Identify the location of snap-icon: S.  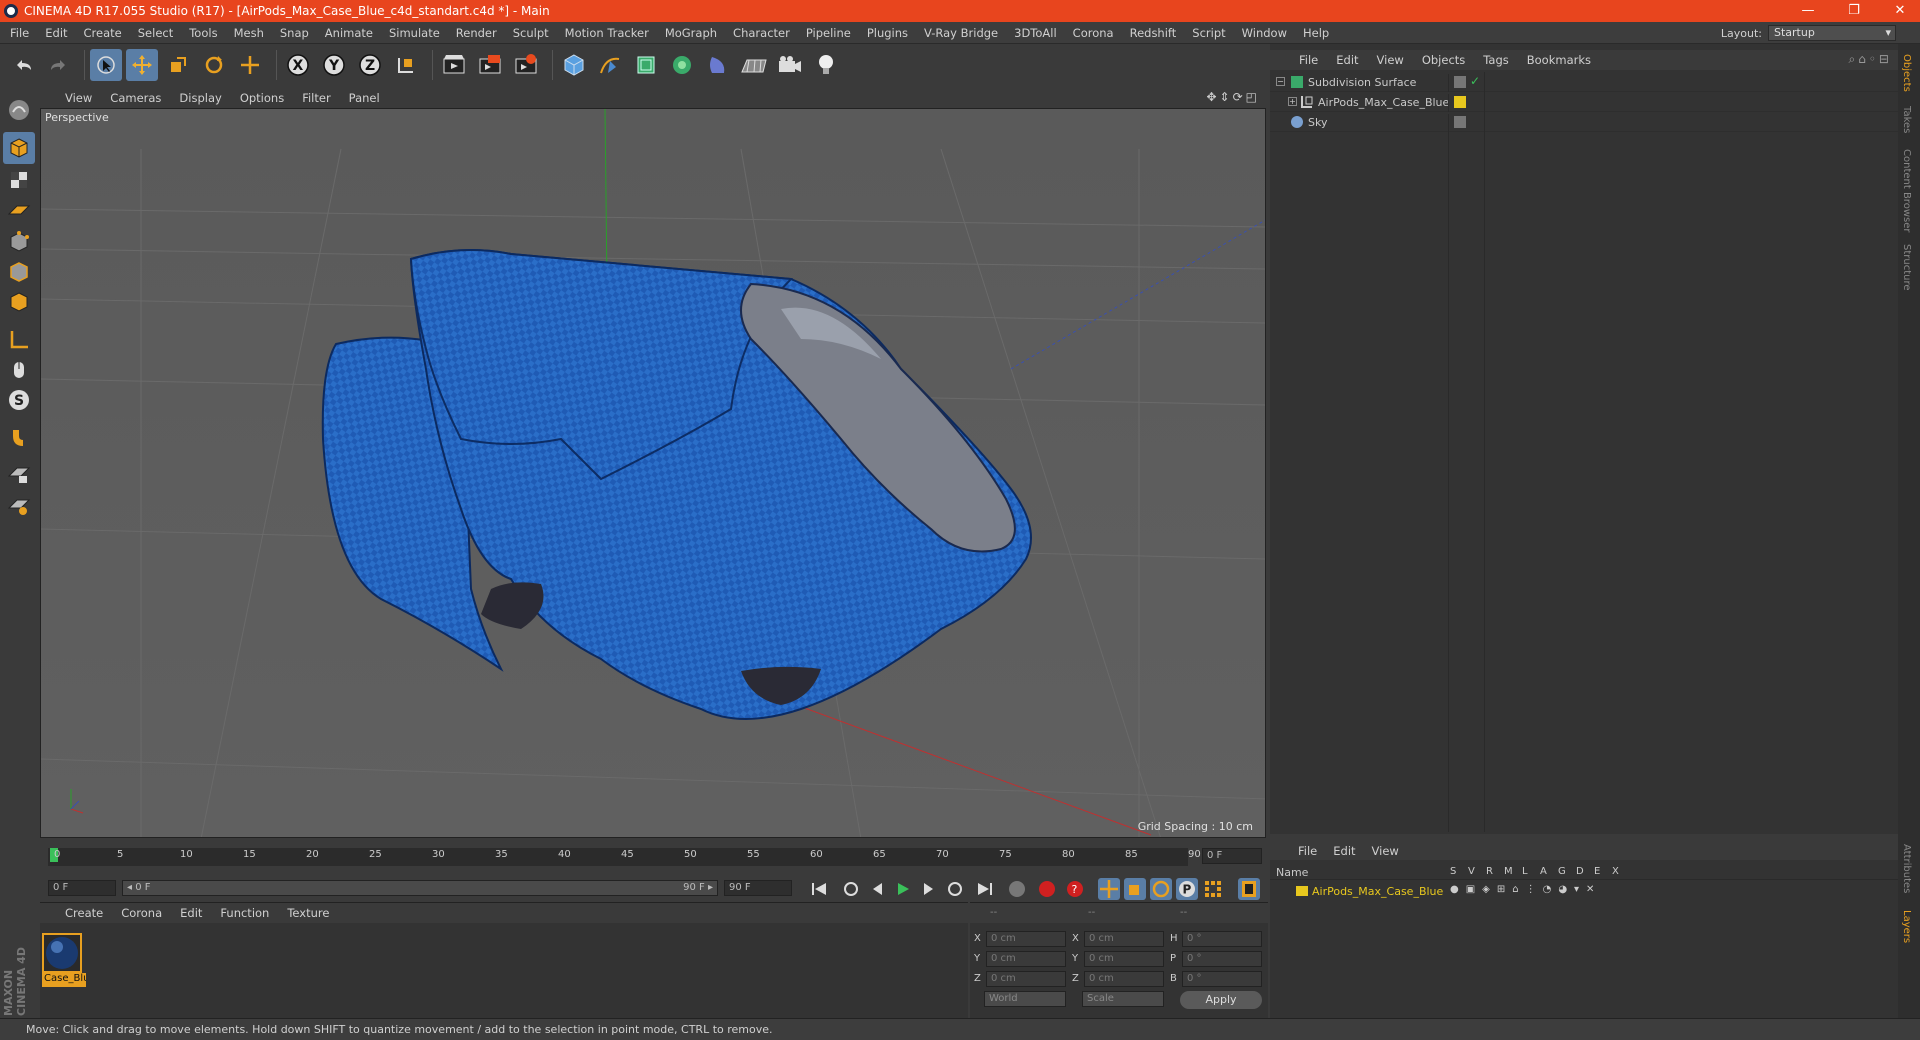
(19, 400).